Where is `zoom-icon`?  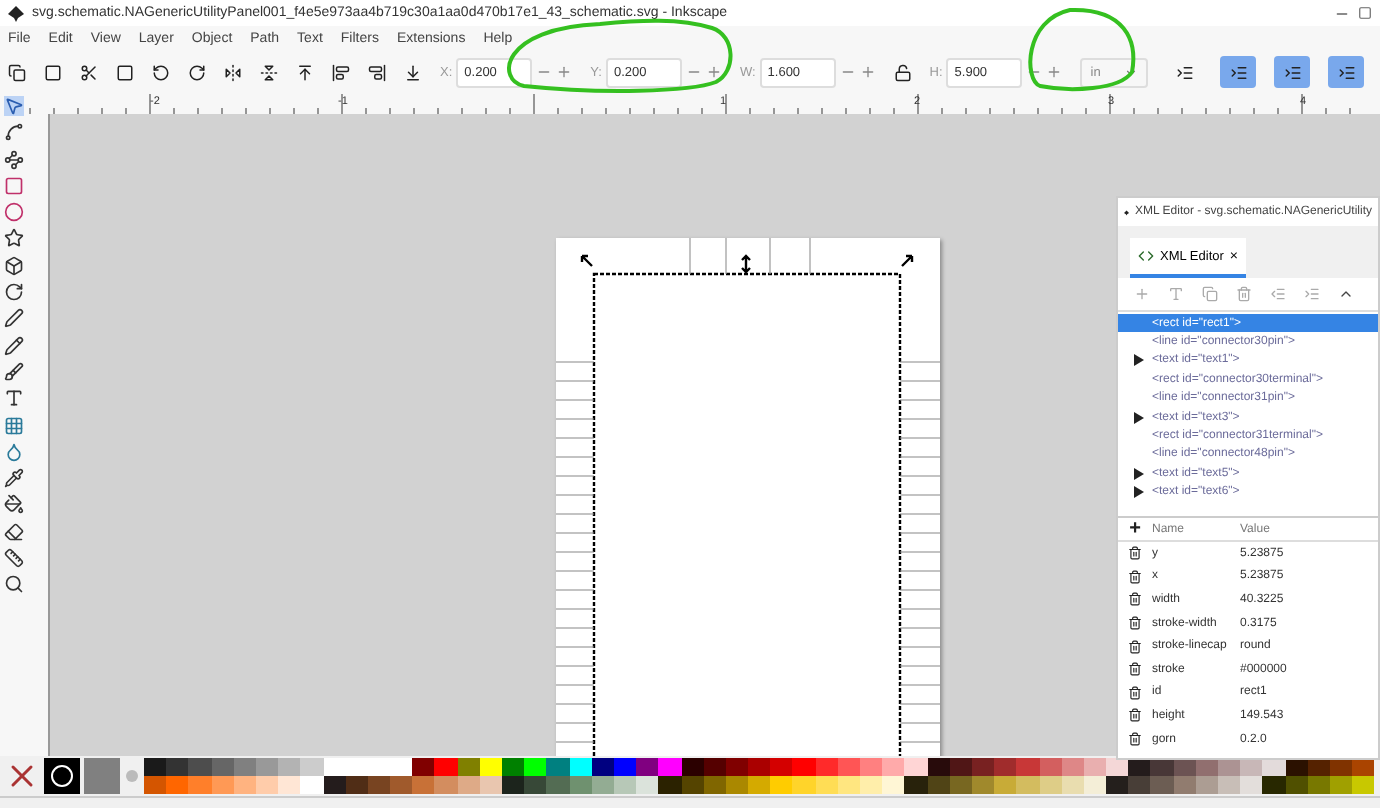 zoom-icon is located at coordinates (14, 584).